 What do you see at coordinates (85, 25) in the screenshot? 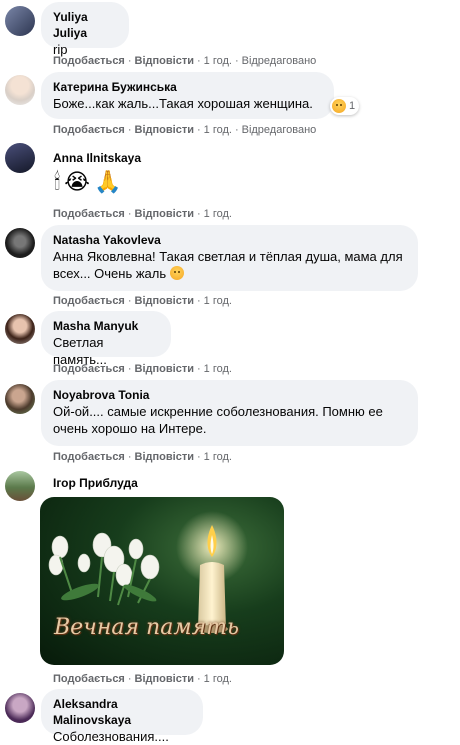
I see `comment-author: Yuliya Juliya` at bounding box center [85, 25].